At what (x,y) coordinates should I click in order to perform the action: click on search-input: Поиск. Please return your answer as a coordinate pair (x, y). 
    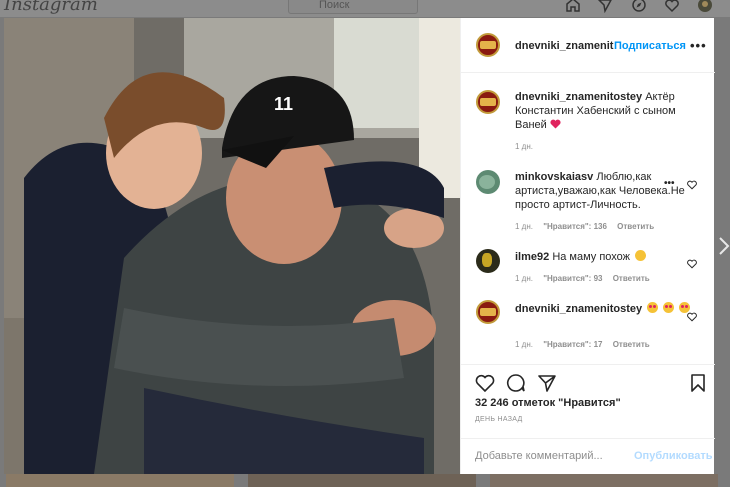
    Looking at the image, I should click on (353, 7).